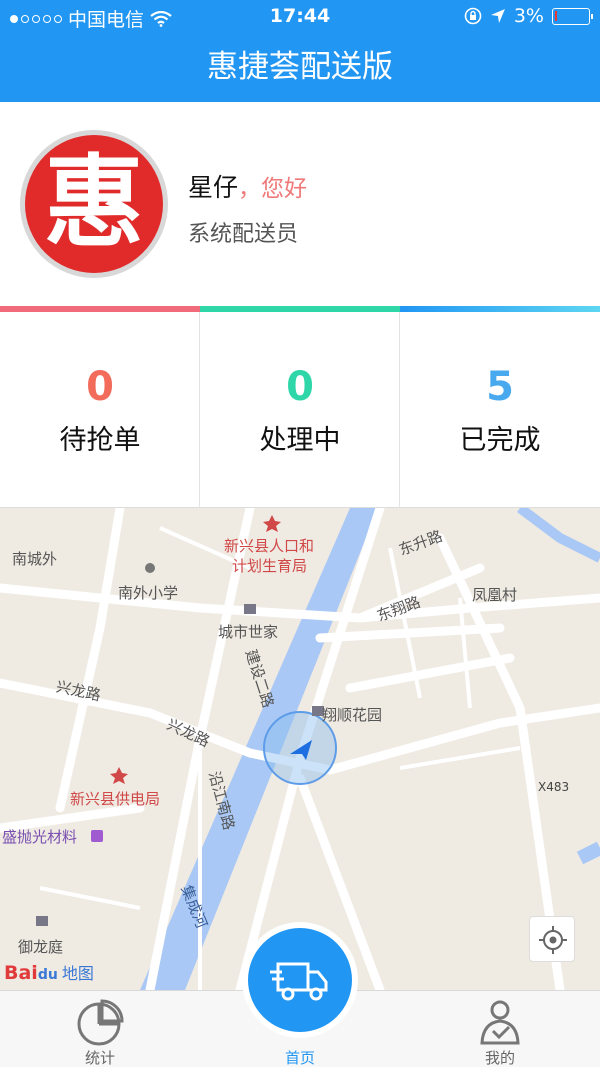 This screenshot has width=600, height=1067. Describe the element at coordinates (99, 1058) in the screenshot. I see `tab-label: 统计` at that location.